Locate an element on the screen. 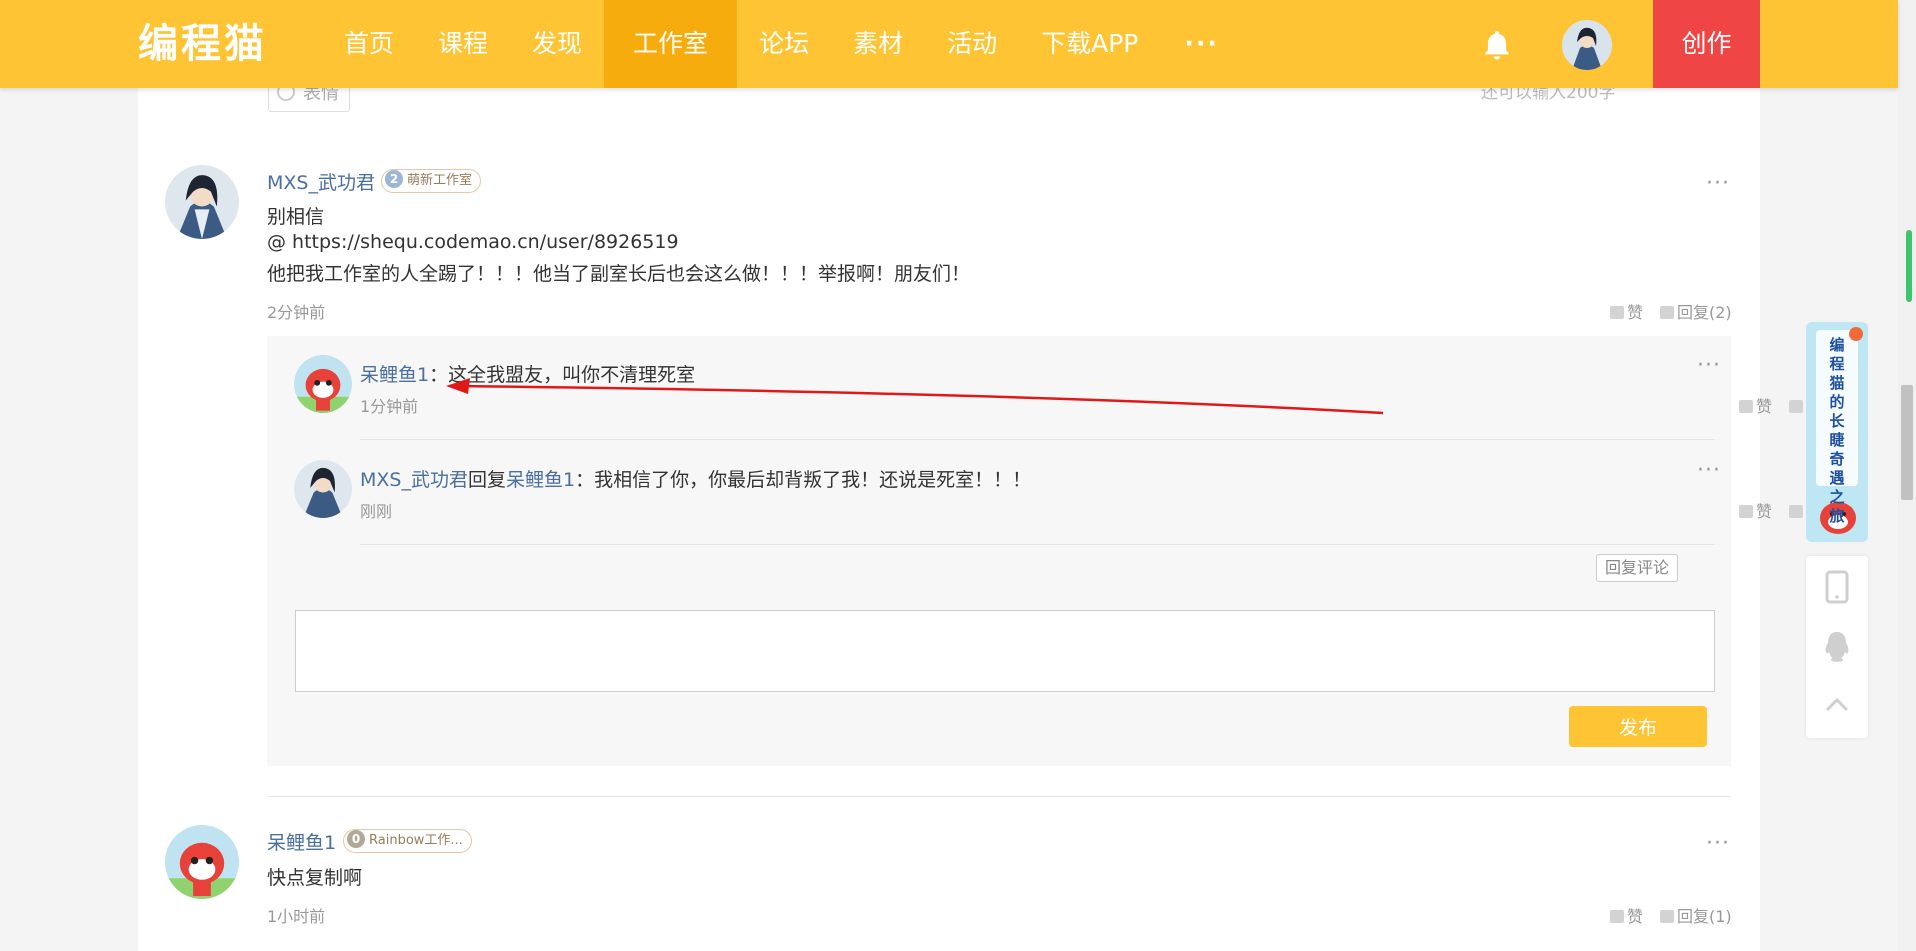  reply-comment-button: 回复评论 is located at coordinates (1637, 568).